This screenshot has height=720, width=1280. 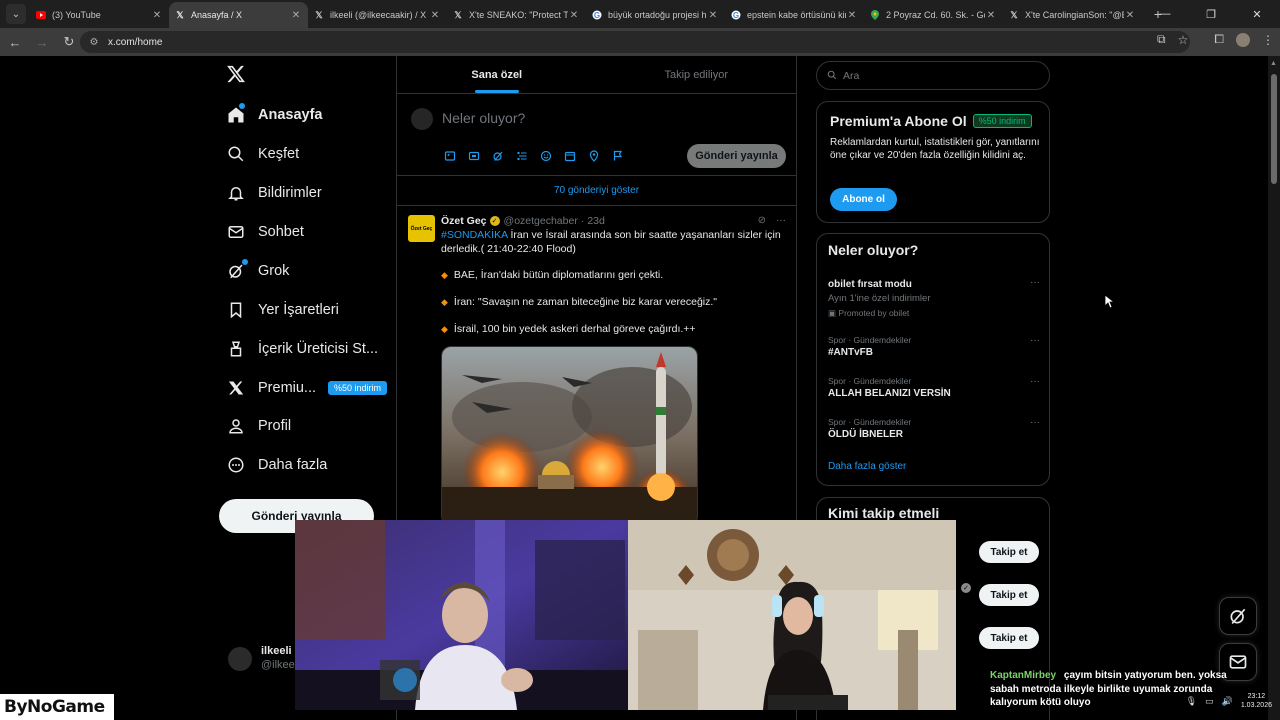 What do you see at coordinates (1165, 14) in the screenshot?
I see `minimize-icon: —` at bounding box center [1165, 14].